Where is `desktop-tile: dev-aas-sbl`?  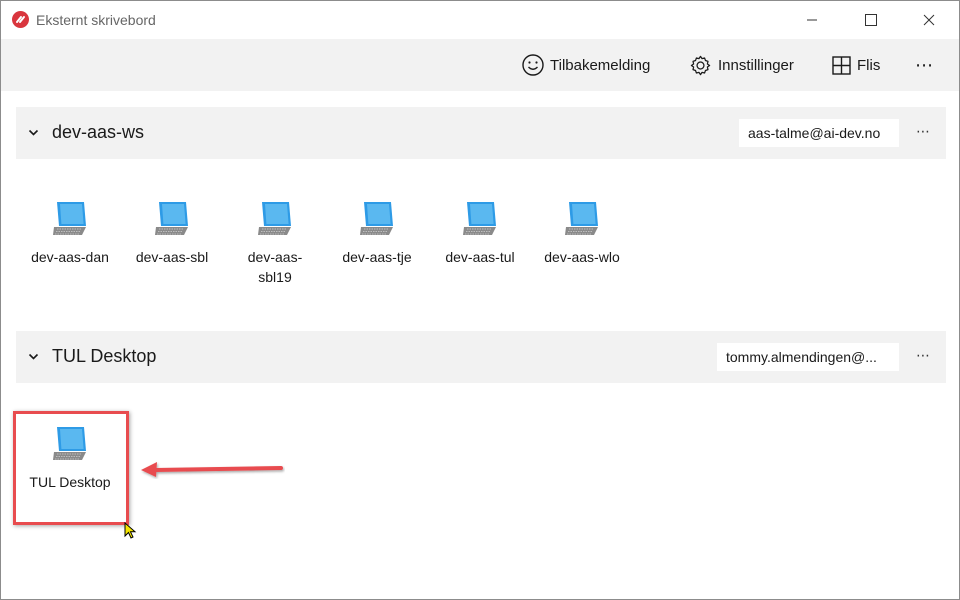
desktop-tile: dev-aas-sbl is located at coordinates (172, 233).